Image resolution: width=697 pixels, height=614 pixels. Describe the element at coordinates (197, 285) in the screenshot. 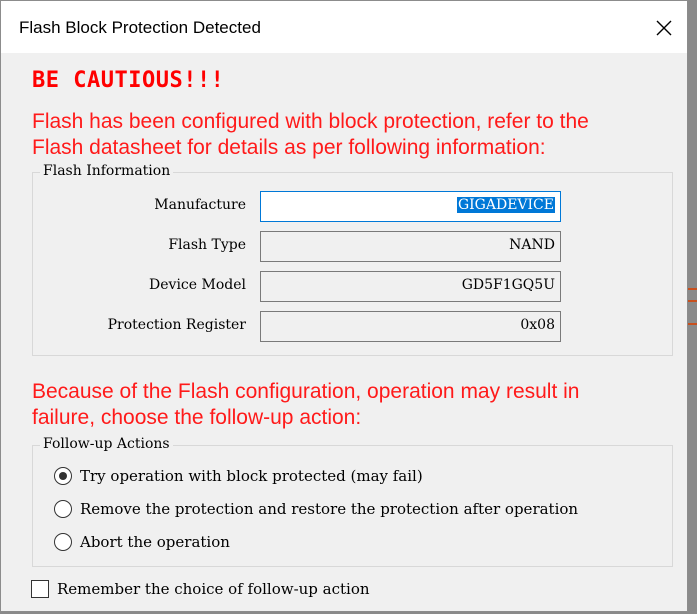

I see `device-model-label: Device Model` at that location.